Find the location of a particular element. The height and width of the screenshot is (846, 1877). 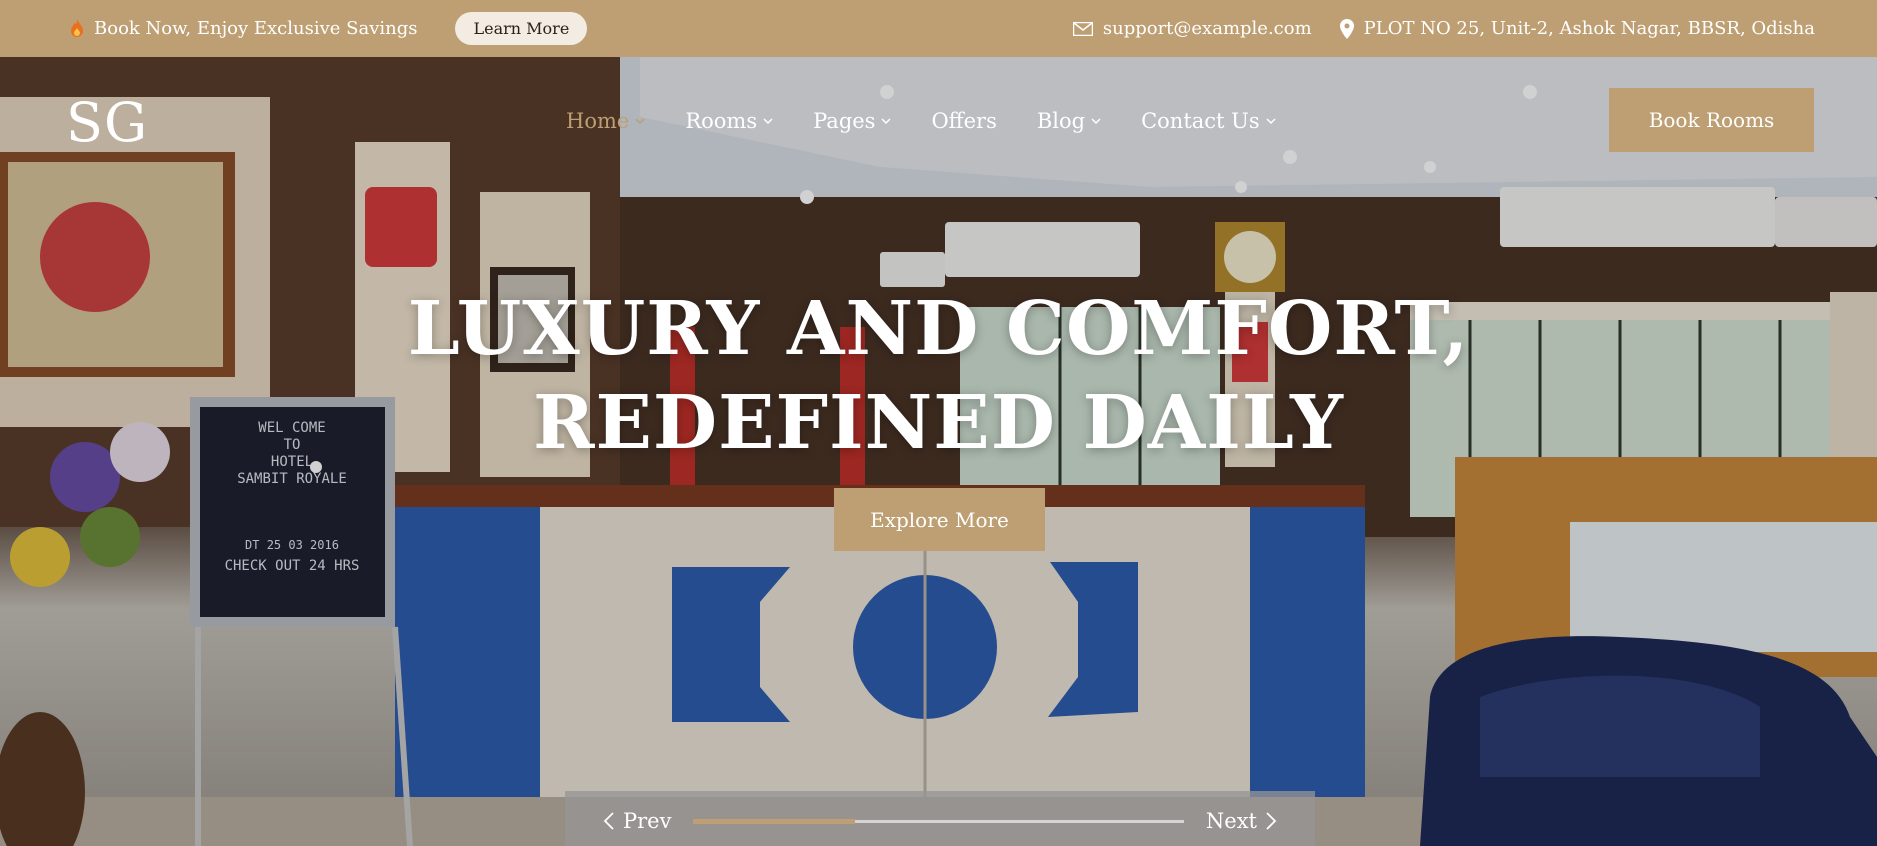

nav-item-contact-us: Contact Us is located at coordinates (1208, 121).